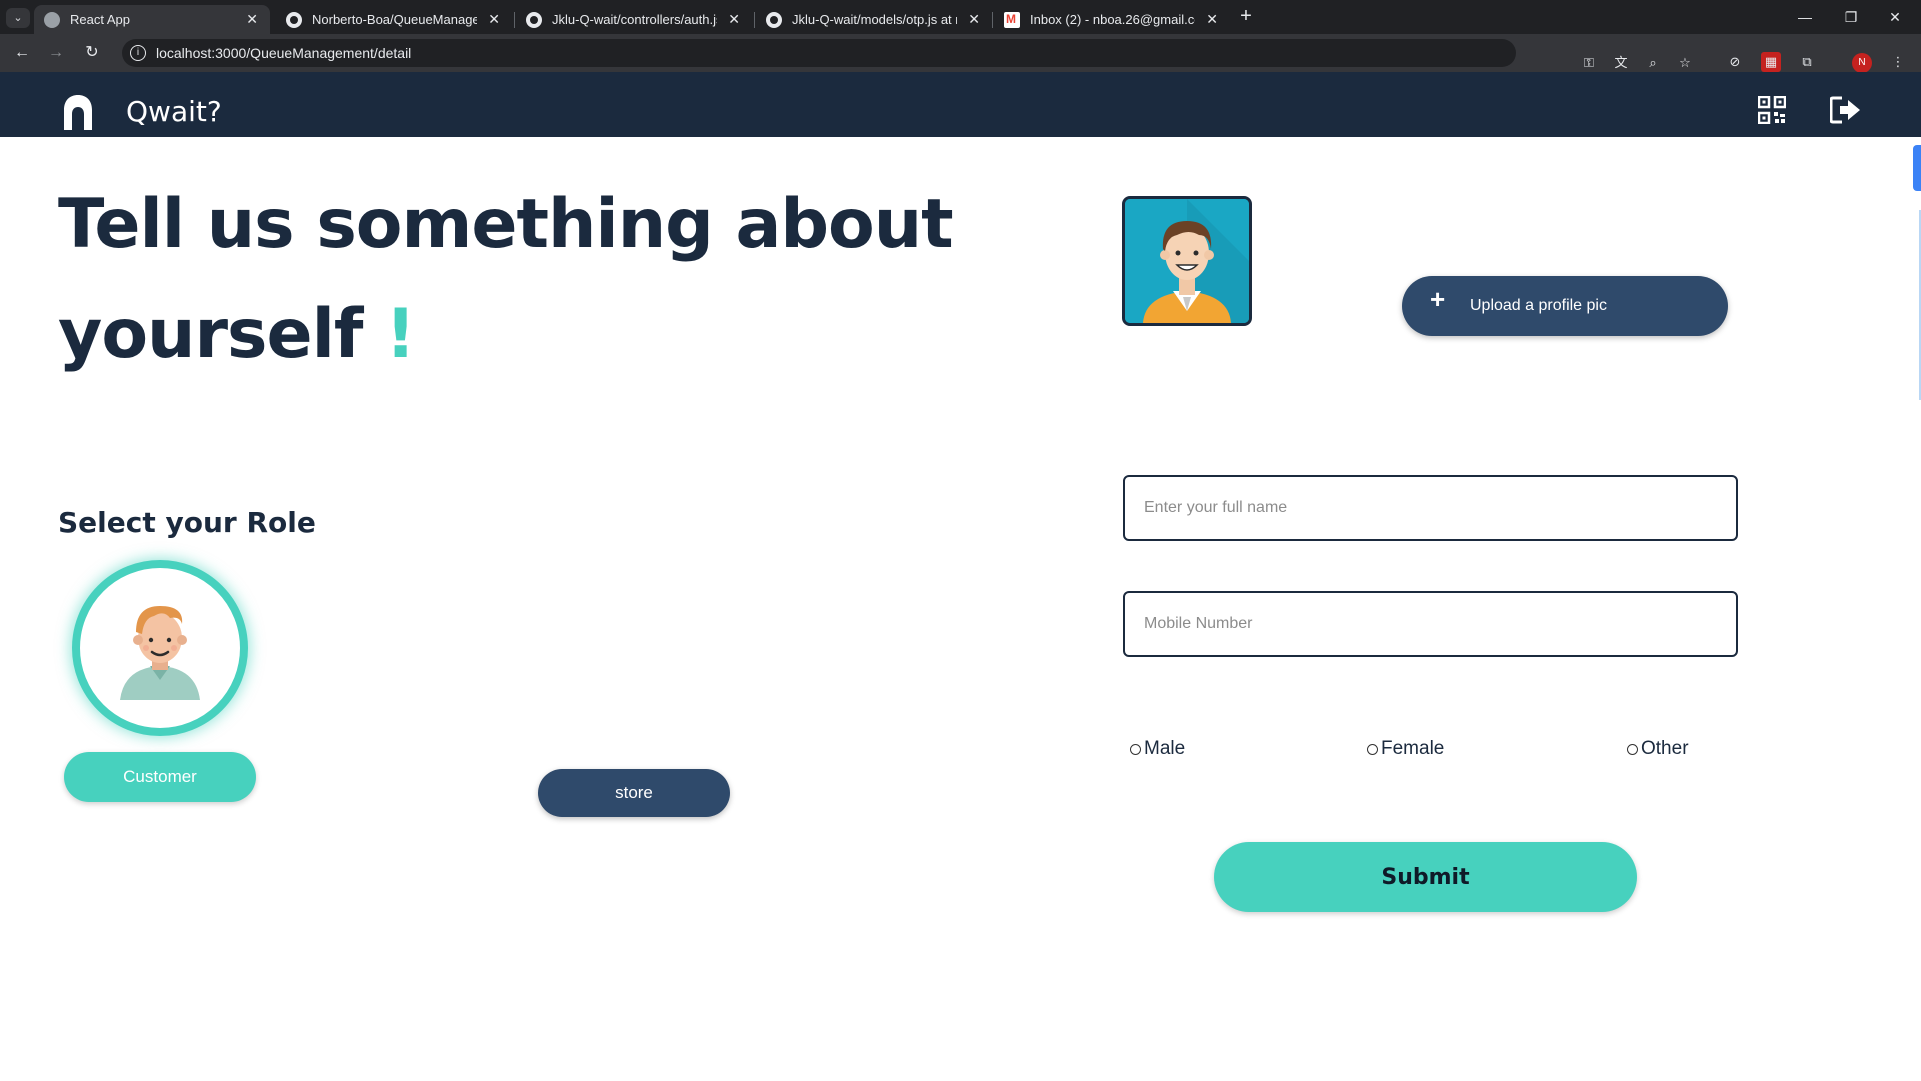 This screenshot has width=1921, height=1081. I want to click on tab-title: Inbox (2) - nboa.26@gmail.com, so click(1112, 19).